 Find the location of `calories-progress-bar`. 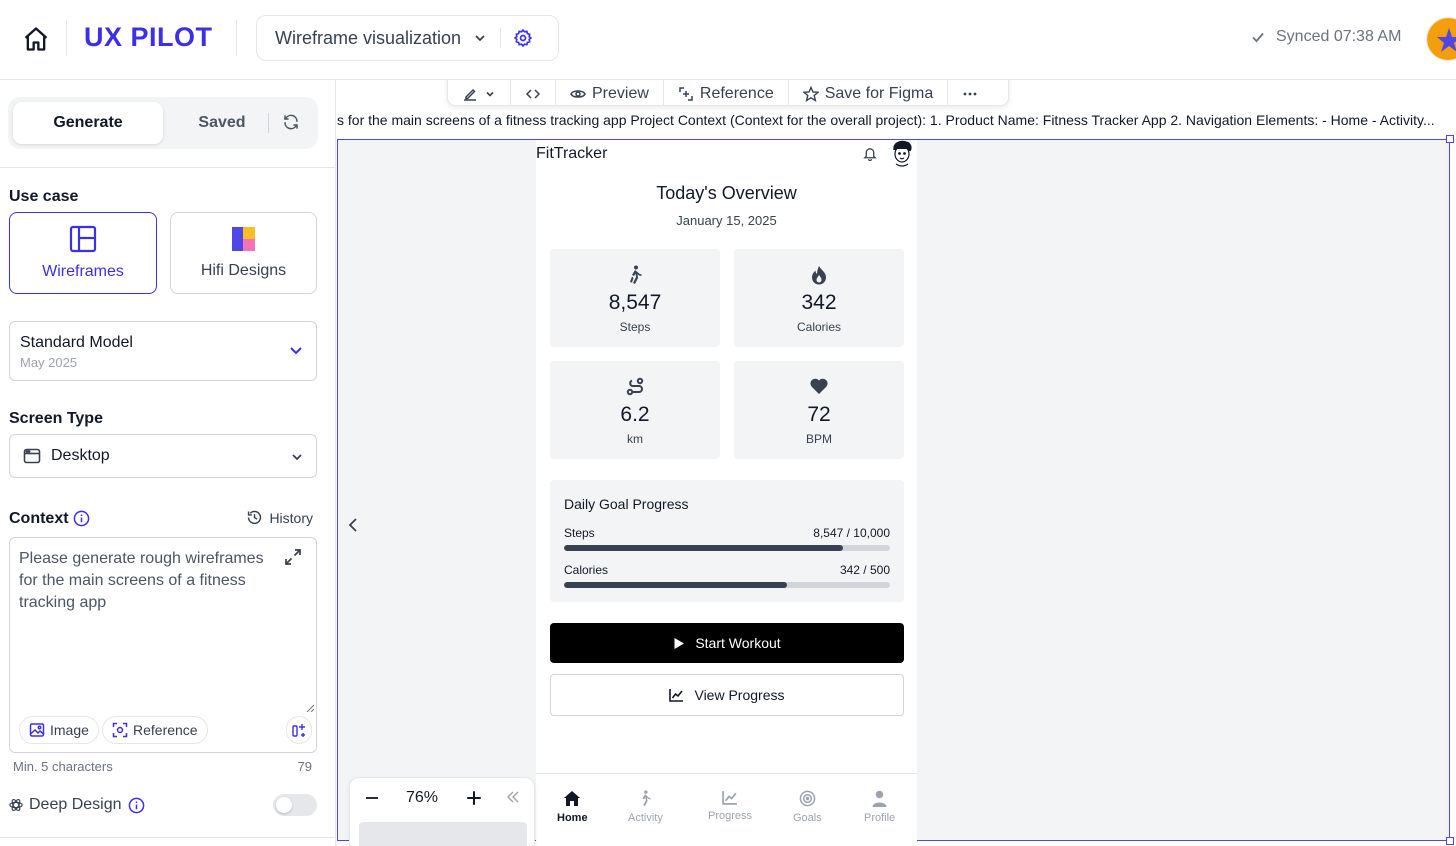

calories-progress-bar is located at coordinates (727, 585).